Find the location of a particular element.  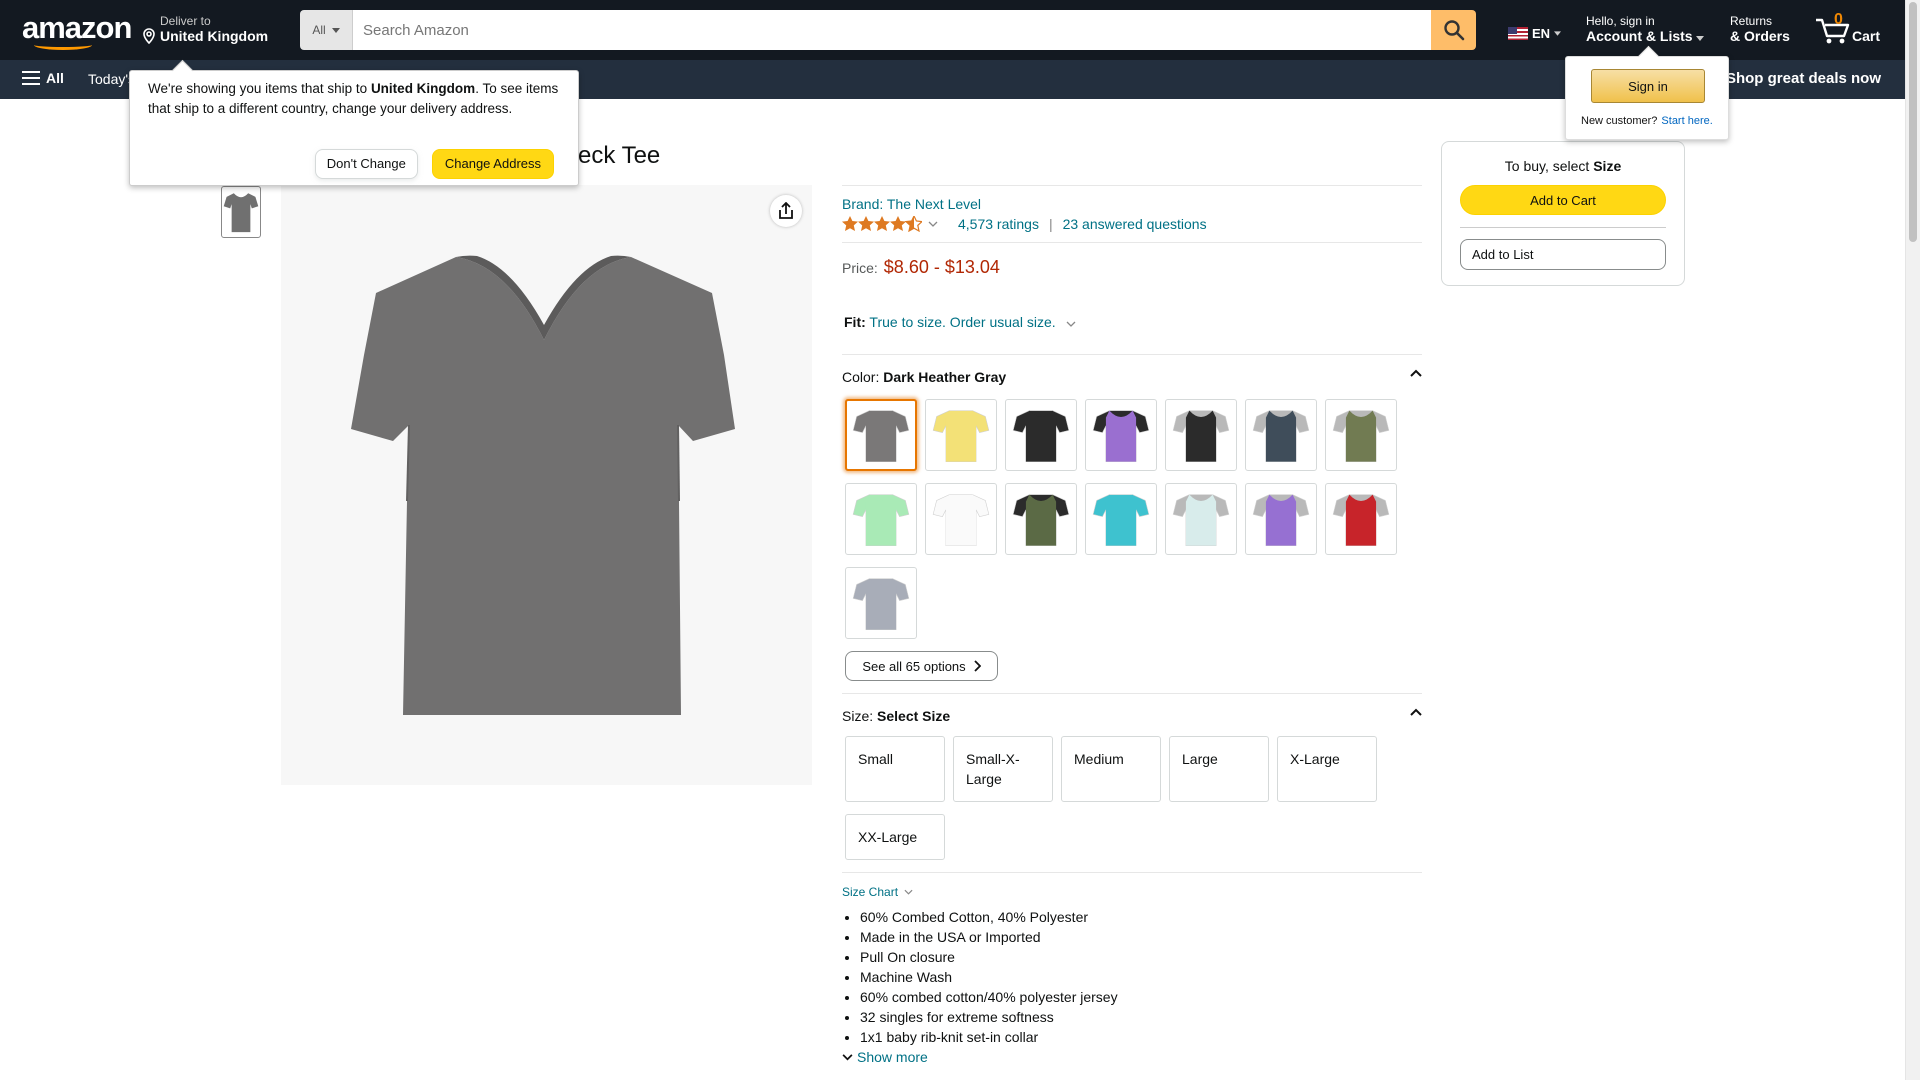

to-buy-prefix: To buy, select is located at coordinates (1549, 166).